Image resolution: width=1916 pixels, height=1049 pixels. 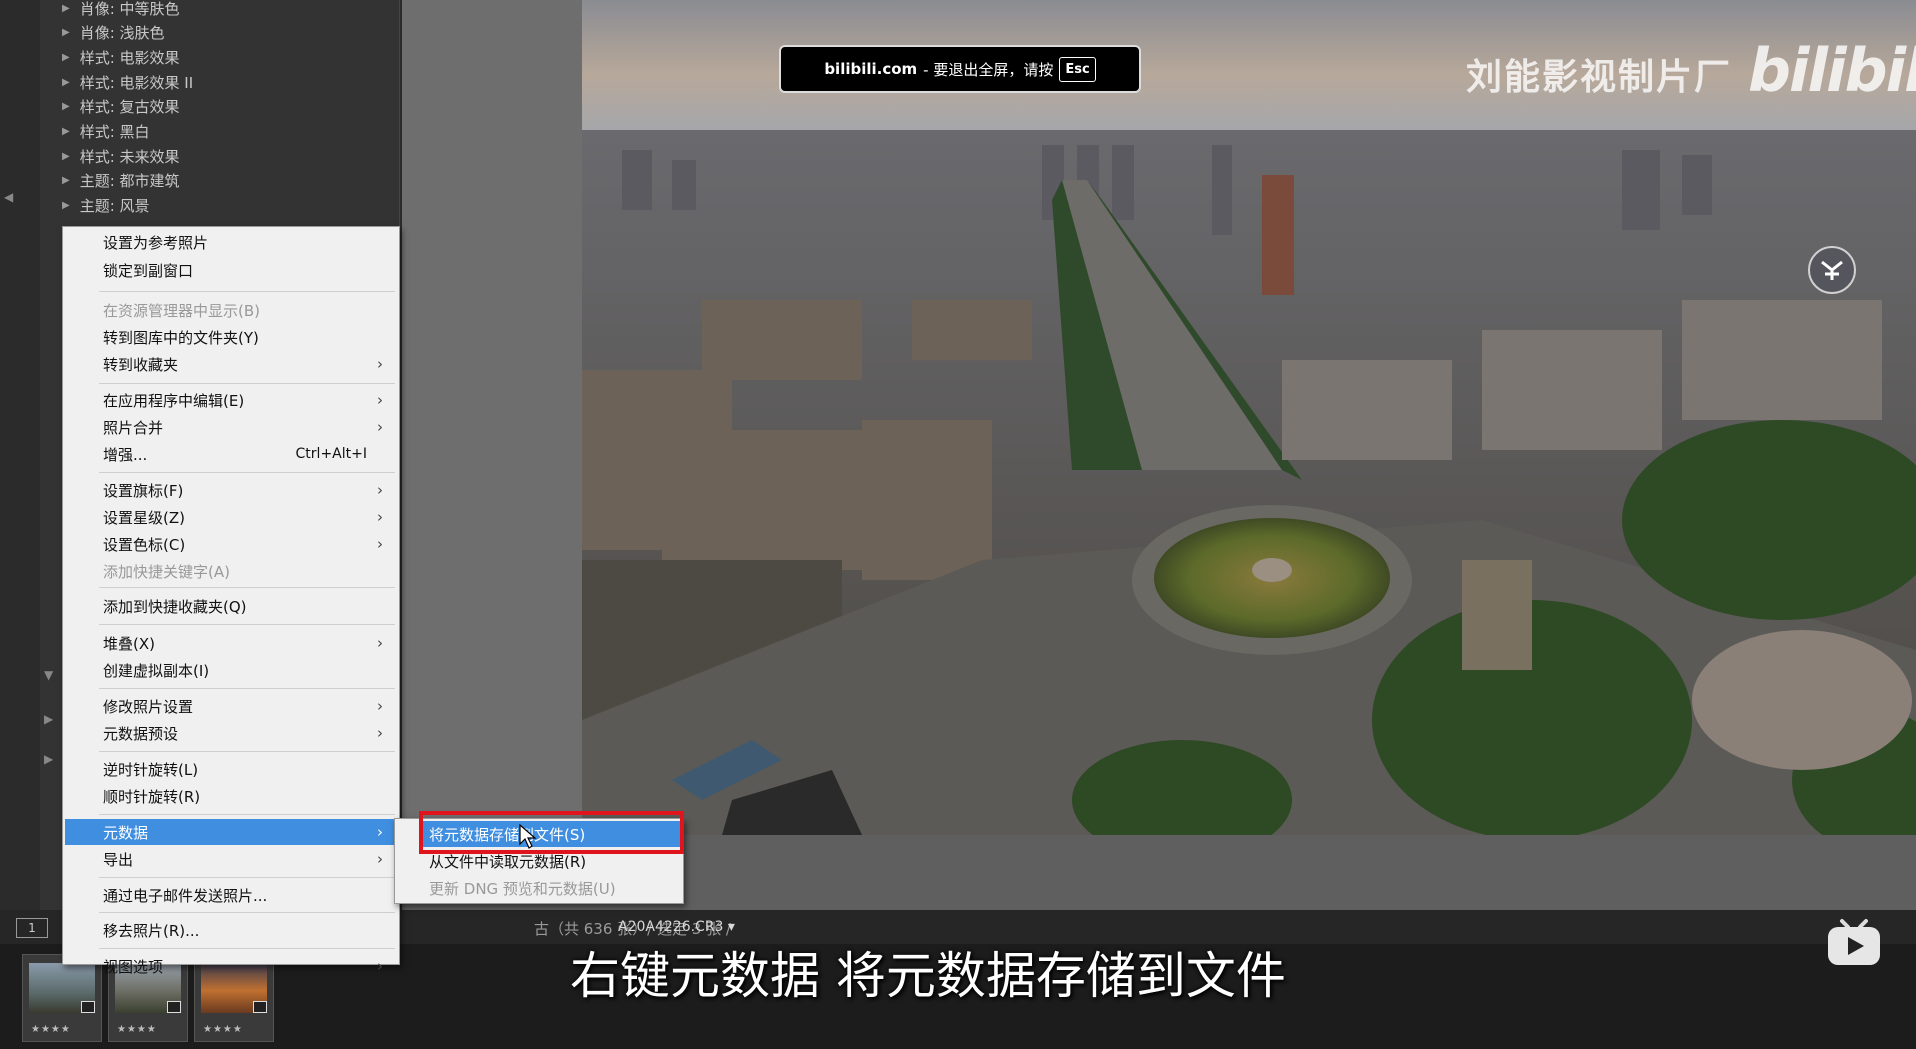 What do you see at coordinates (88, 1007) in the screenshot?
I see `edit-badge-icon` at bounding box center [88, 1007].